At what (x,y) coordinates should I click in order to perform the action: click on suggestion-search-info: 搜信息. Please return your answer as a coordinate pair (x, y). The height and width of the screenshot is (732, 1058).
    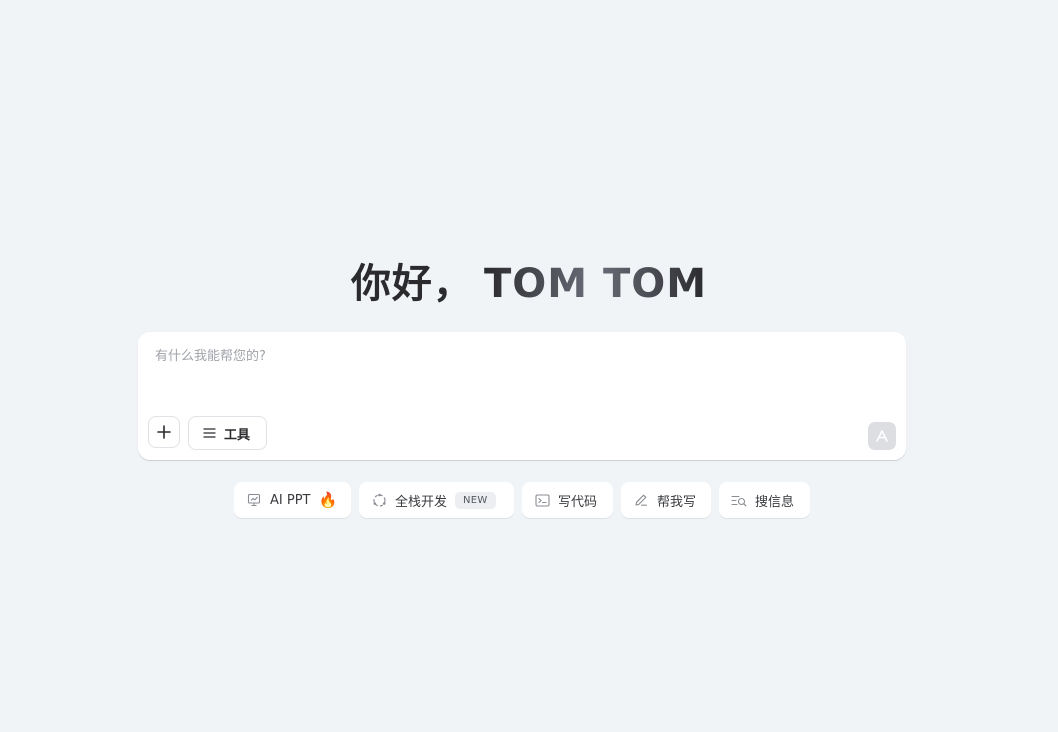
    Looking at the image, I should click on (764, 500).